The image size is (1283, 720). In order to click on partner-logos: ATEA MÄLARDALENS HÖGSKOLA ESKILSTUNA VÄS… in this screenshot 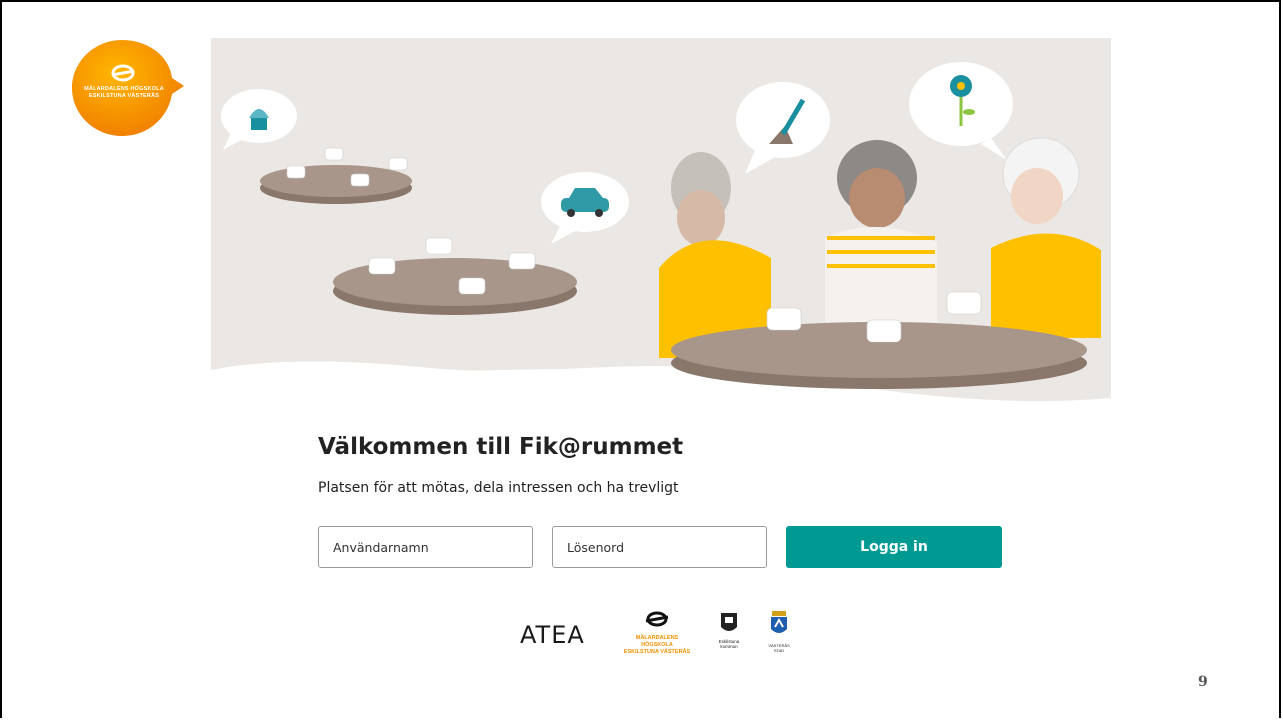, I will do `click(670, 630)`.